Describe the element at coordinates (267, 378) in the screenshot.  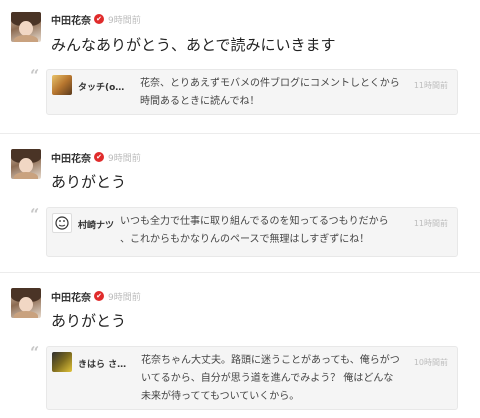
I see `reply-text-line: いてるから、自分が思う道を進んでみよう？ 俺はどんな` at that location.